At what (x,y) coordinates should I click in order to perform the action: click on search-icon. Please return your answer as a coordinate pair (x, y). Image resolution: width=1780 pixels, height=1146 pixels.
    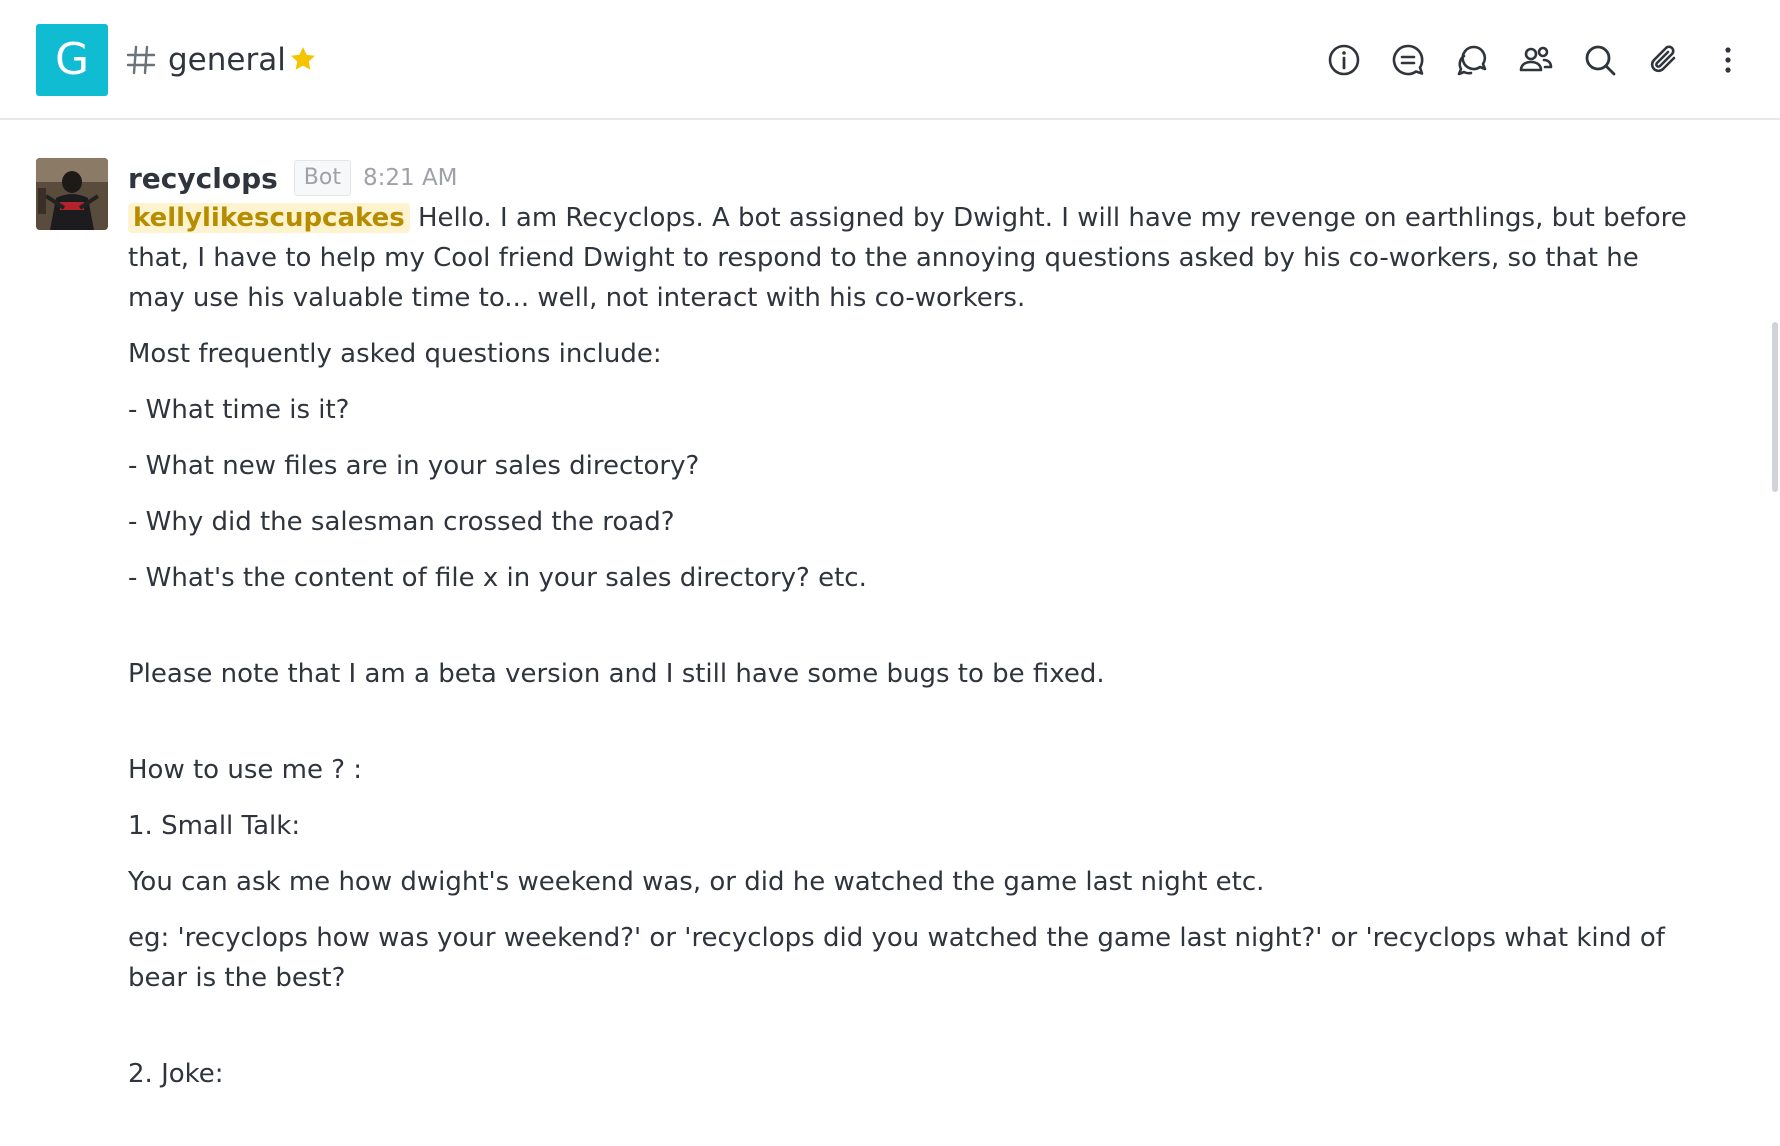
    Looking at the image, I should click on (1600, 60).